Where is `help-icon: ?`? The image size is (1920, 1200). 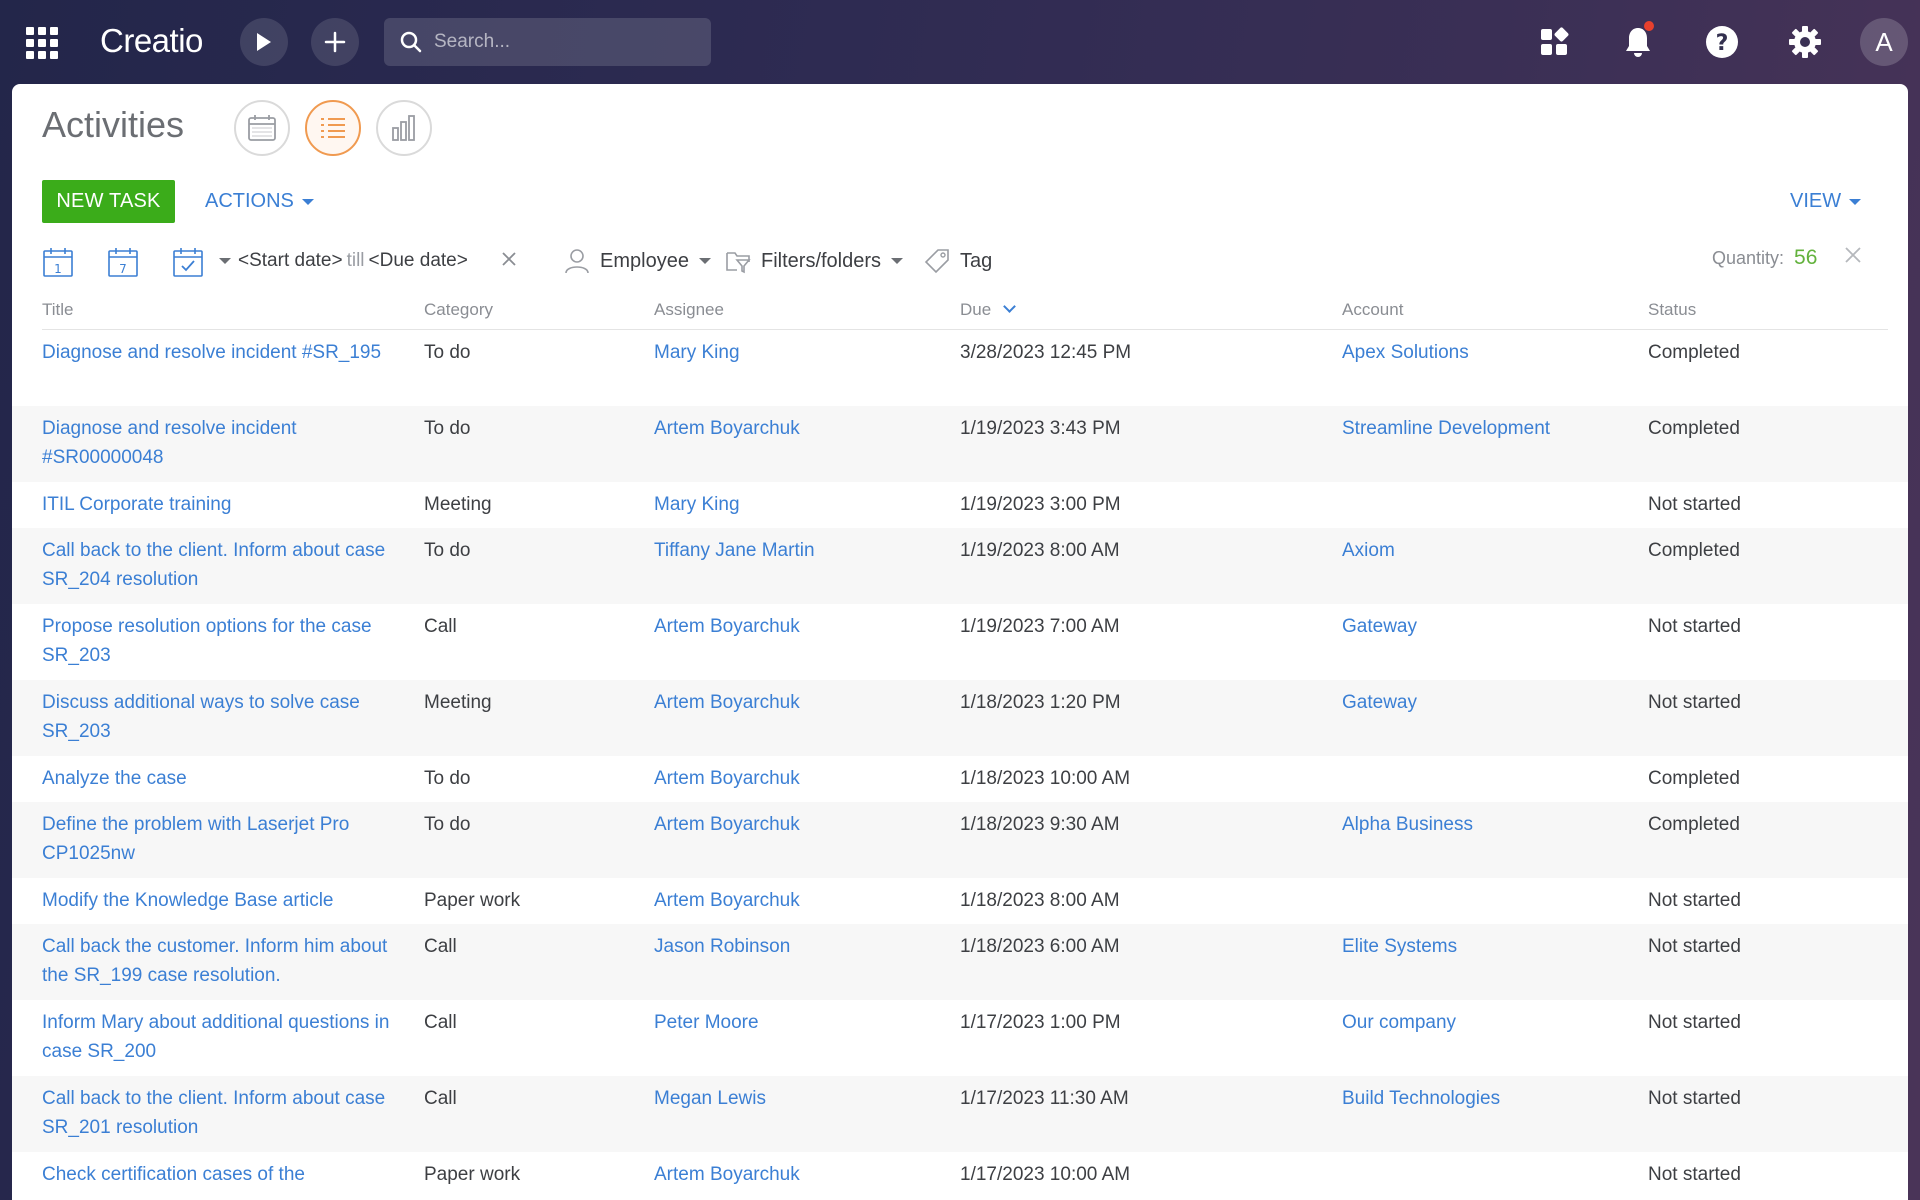
help-icon: ? is located at coordinates (1722, 42).